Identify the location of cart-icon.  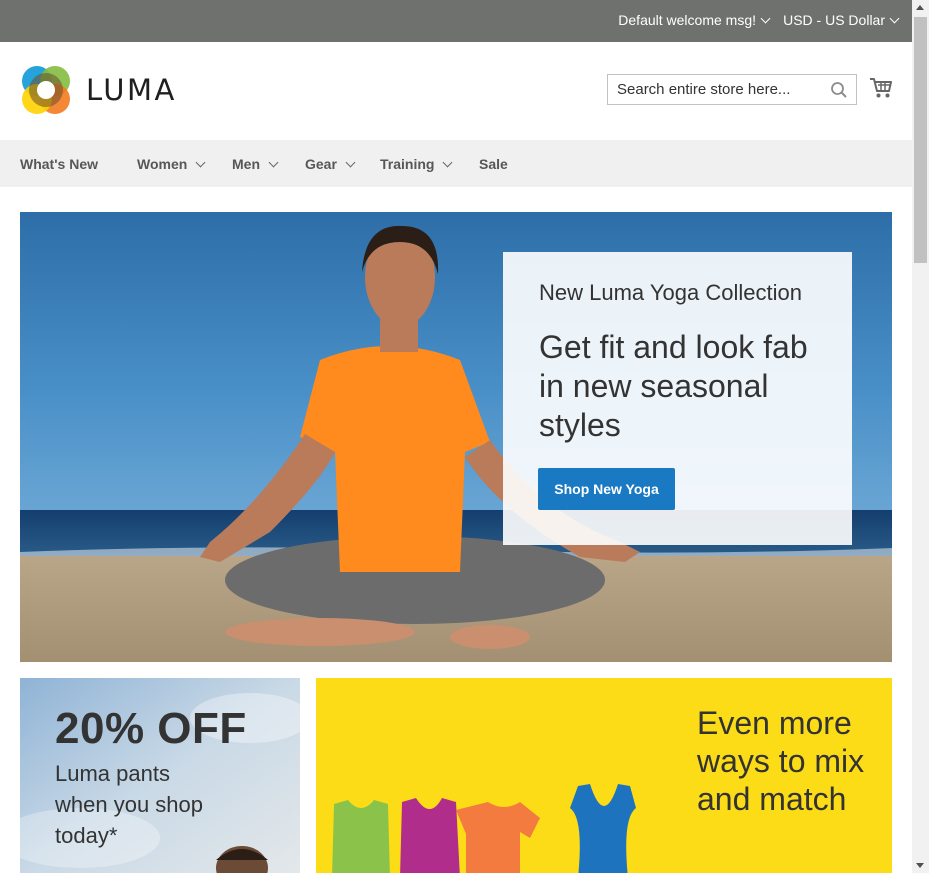
(881, 88).